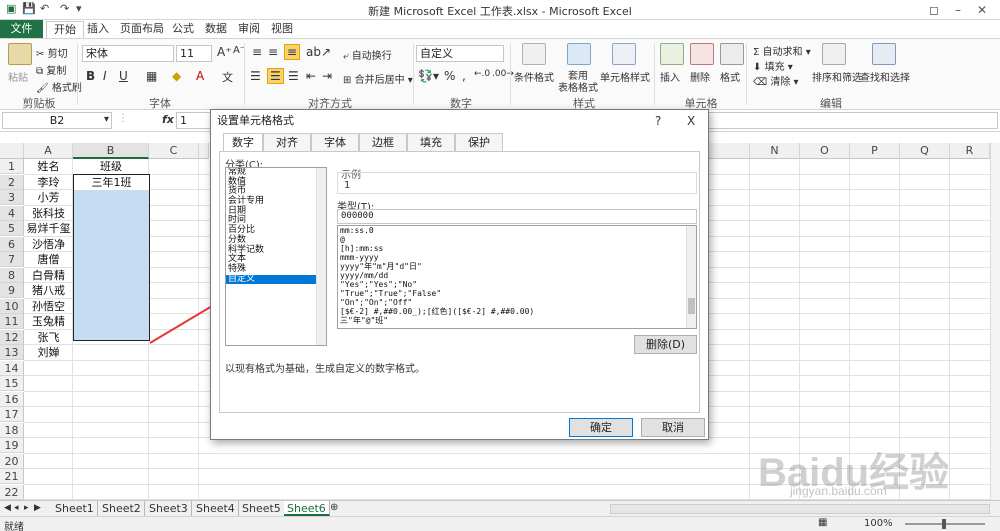 This screenshot has width=1000, height=531. What do you see at coordinates (48, 337) in the screenshot?
I see `cell-name: 张飞` at bounding box center [48, 337].